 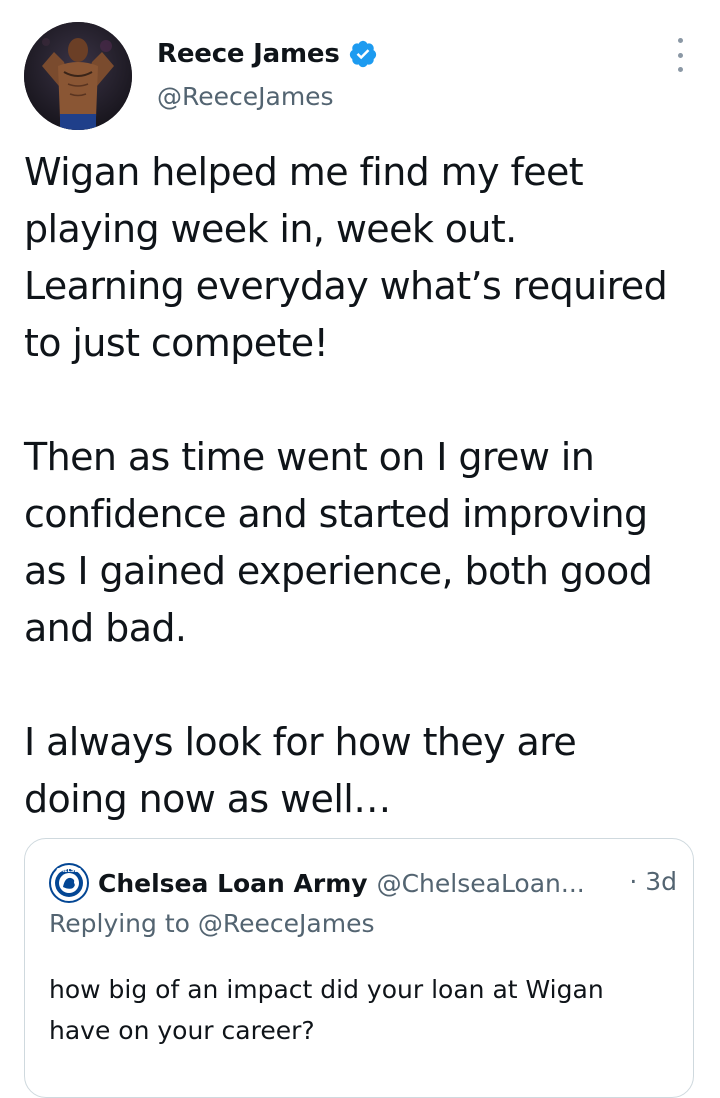 I want to click on quoted-timestamp: · 3d, so click(x=653, y=881).